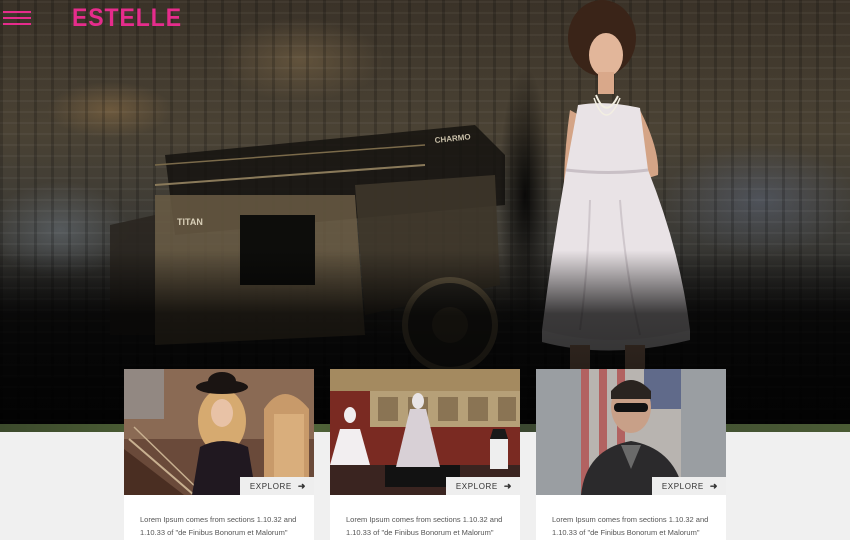 The height and width of the screenshot is (540, 850). What do you see at coordinates (190, 222) in the screenshot?
I see `truck-label-titan: TITAN` at bounding box center [190, 222].